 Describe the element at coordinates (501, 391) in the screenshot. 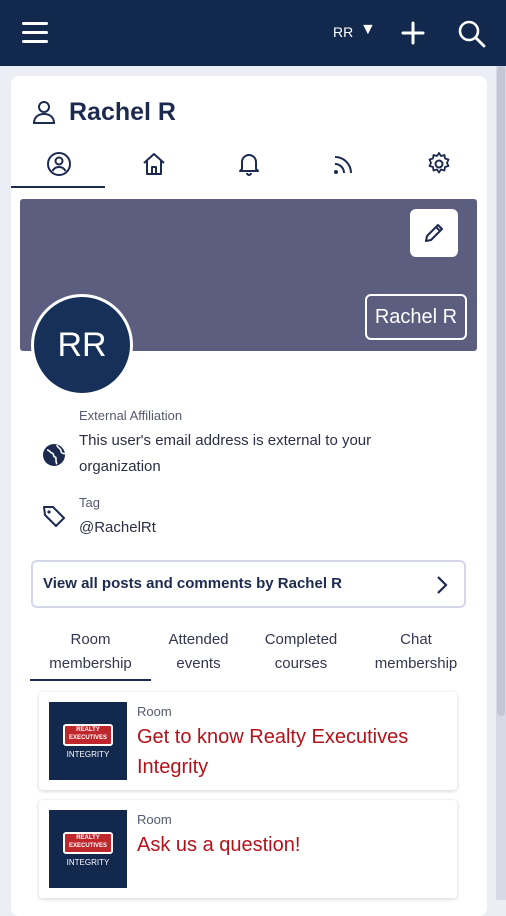

I see `scrollbar-thumb` at that location.